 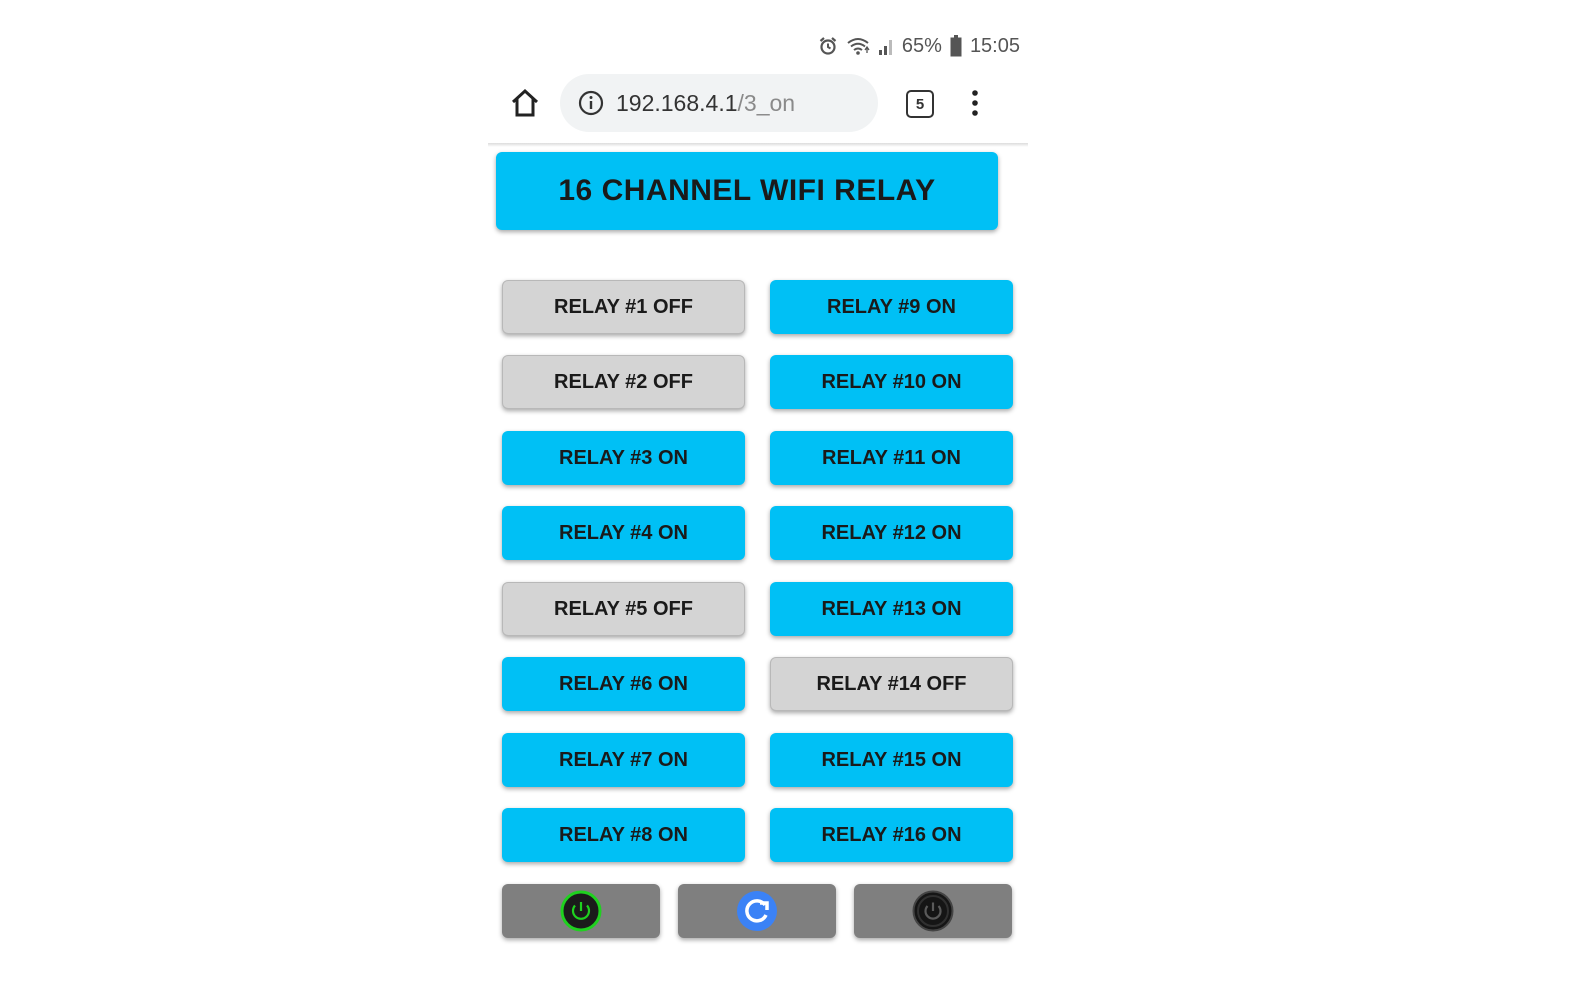 I want to click on home-button, so click(x=525, y=103).